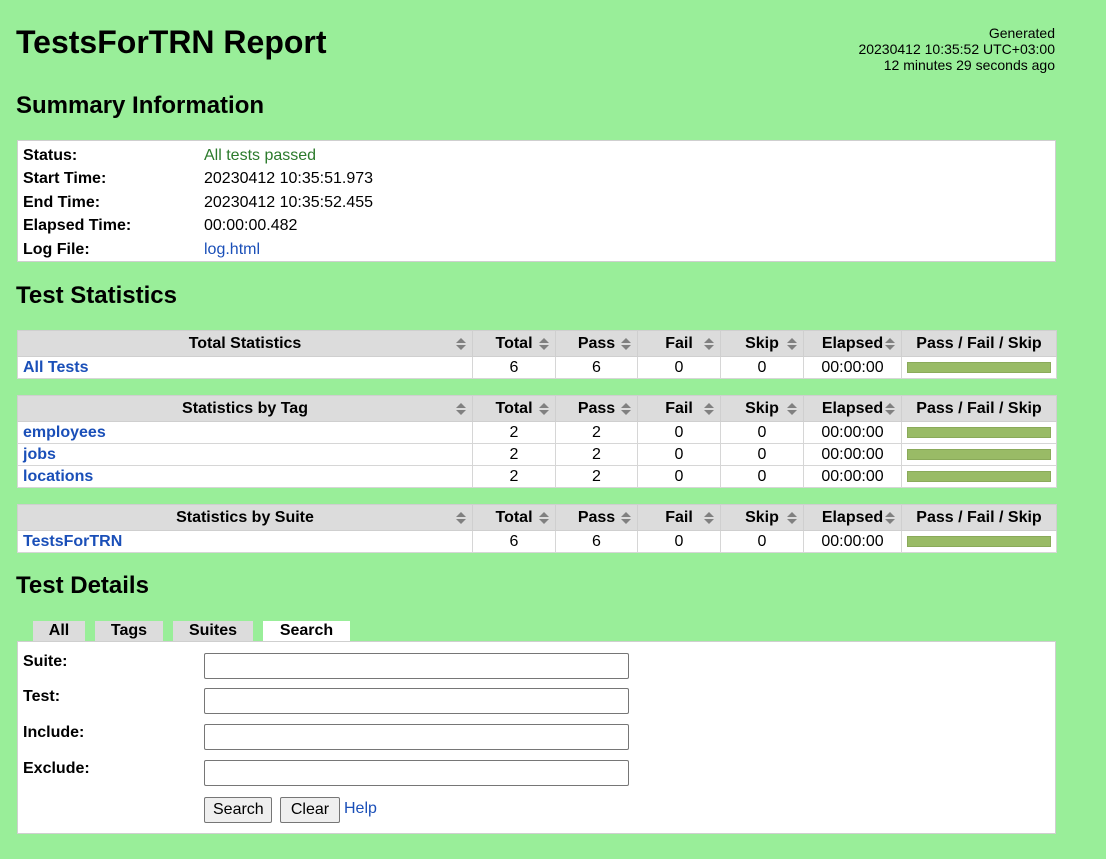  I want to click on include-label: Include:, so click(54, 732).